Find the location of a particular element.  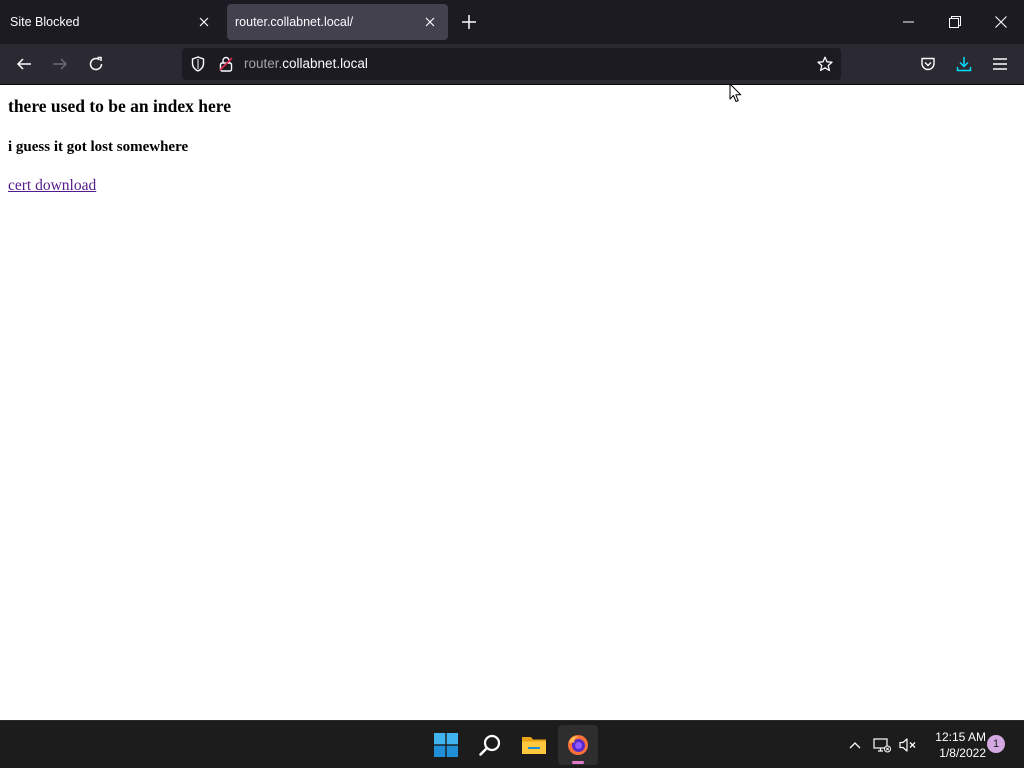

clock-date: 1/8/2022 is located at coordinates (962, 753).